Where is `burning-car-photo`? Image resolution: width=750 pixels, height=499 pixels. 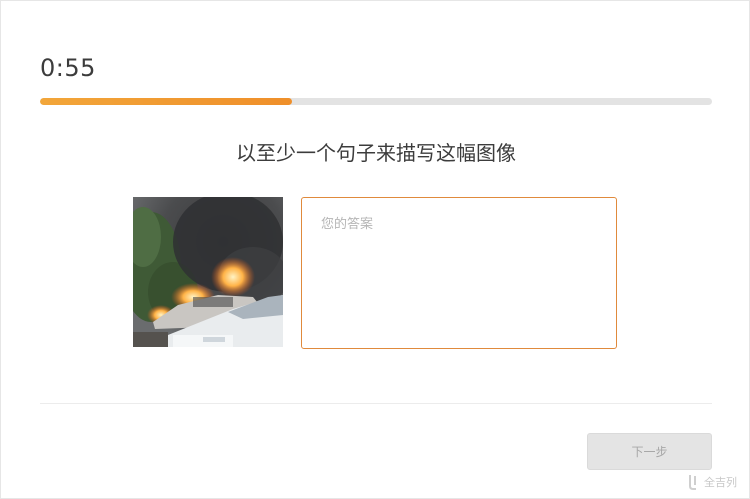 burning-car-photo is located at coordinates (208, 272).